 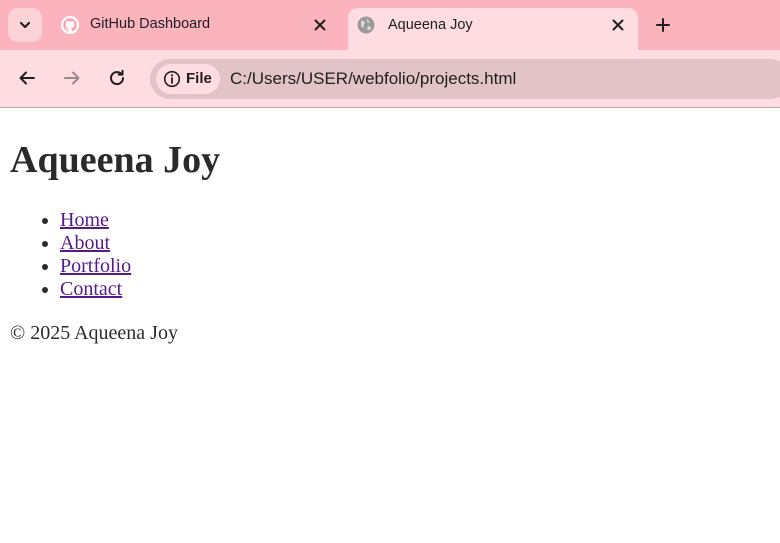 I want to click on reload-icon, so click(x=117, y=77).